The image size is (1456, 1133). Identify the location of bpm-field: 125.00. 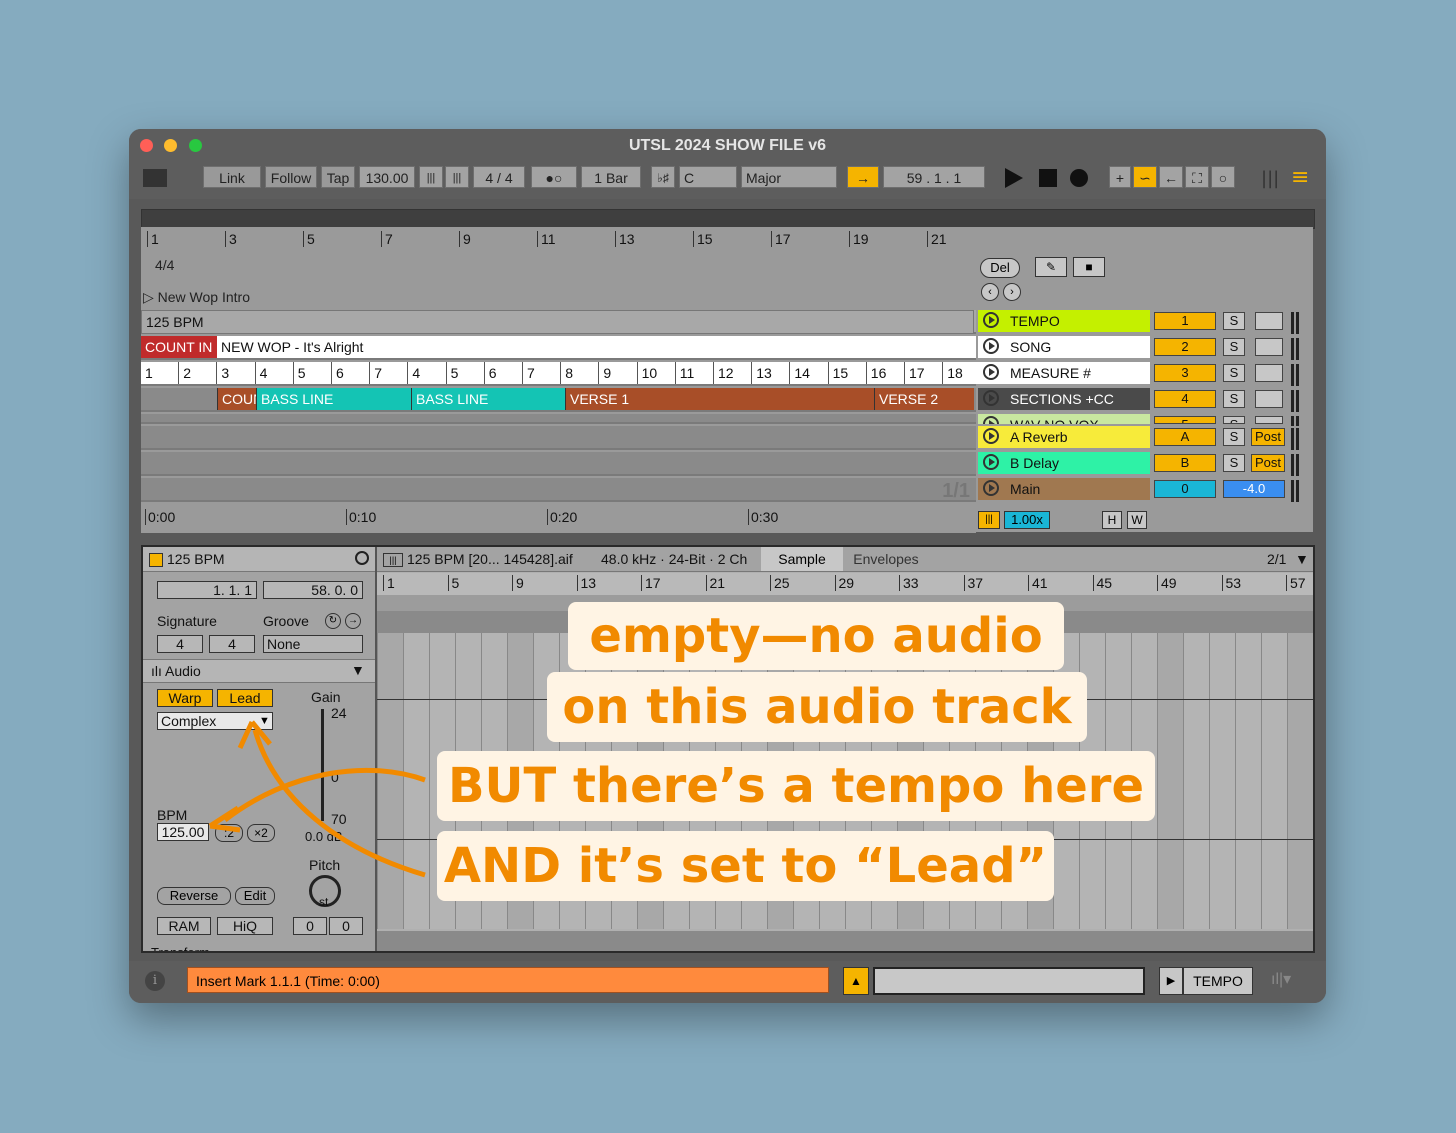
(183, 832).